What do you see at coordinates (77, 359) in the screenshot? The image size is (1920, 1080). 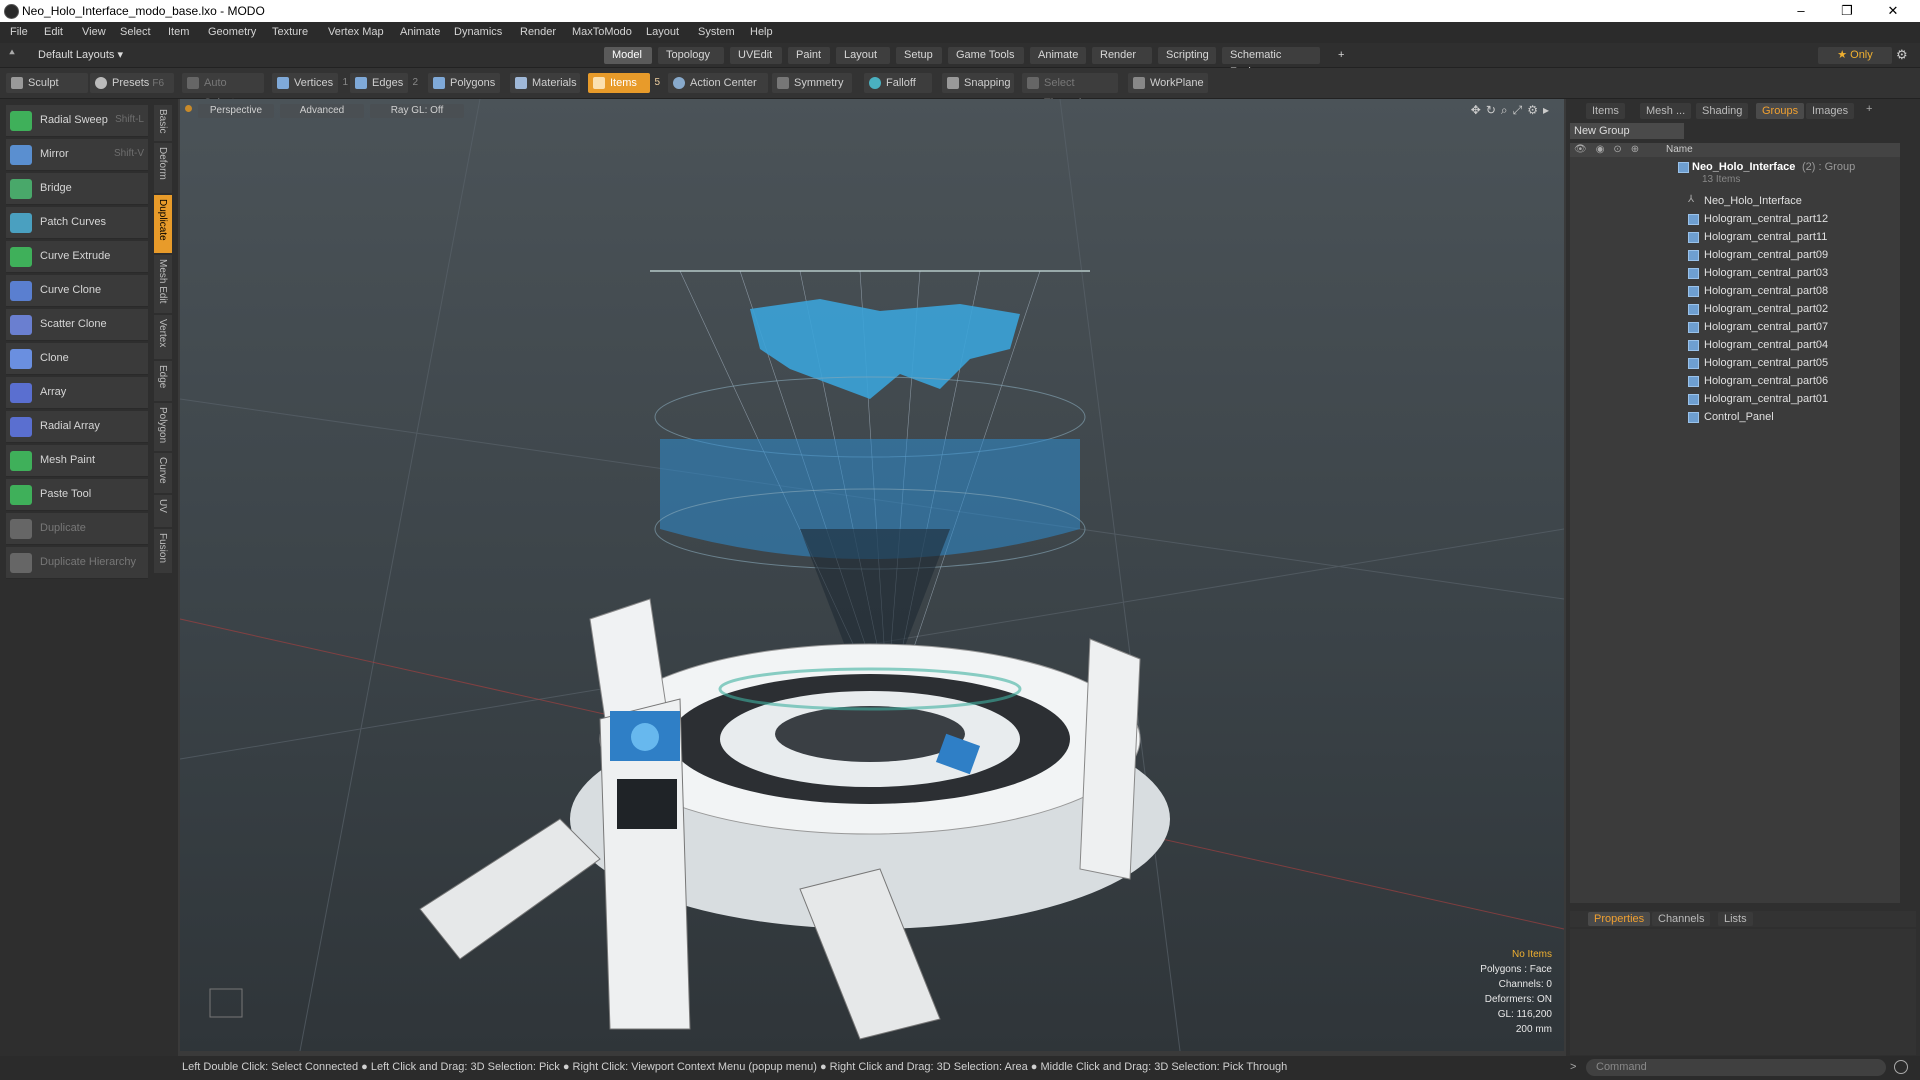 I see `tool-clone: Clone` at bounding box center [77, 359].